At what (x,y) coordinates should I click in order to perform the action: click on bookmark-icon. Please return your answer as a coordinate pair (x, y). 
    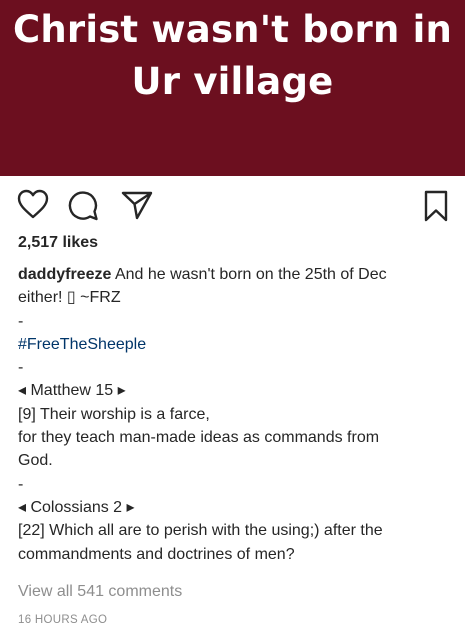
    Looking at the image, I should click on (436, 206).